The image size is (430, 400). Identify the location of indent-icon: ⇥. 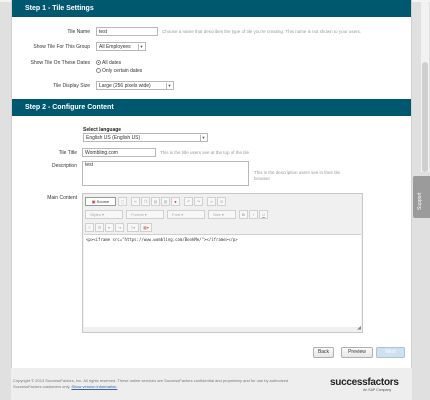
(119, 227).